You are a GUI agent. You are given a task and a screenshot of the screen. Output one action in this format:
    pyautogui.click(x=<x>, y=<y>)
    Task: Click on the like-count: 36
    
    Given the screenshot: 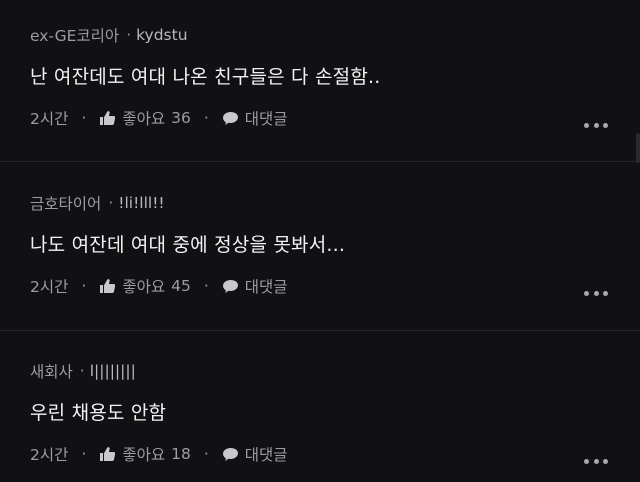 What is the action you would take?
    pyautogui.click(x=181, y=118)
    